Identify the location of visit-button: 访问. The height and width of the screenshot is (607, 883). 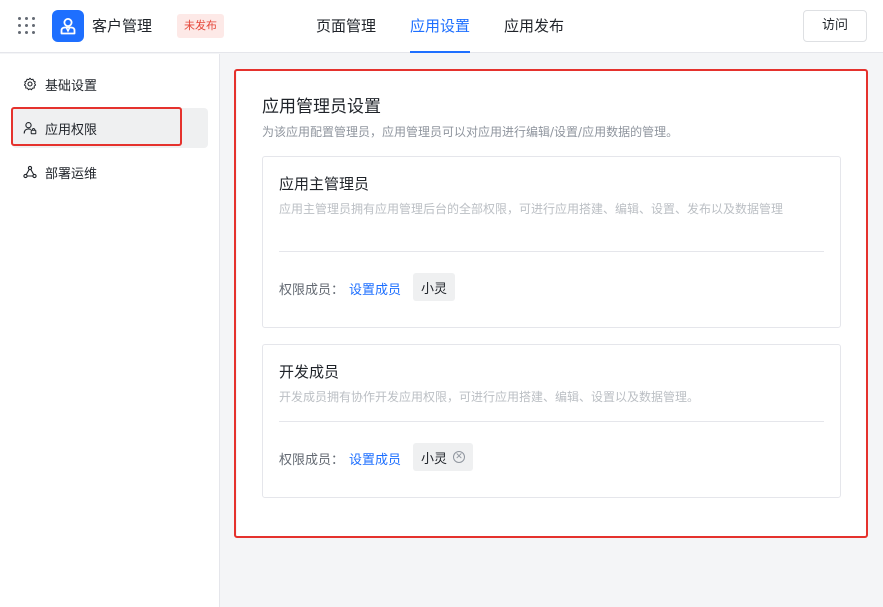
(835, 26).